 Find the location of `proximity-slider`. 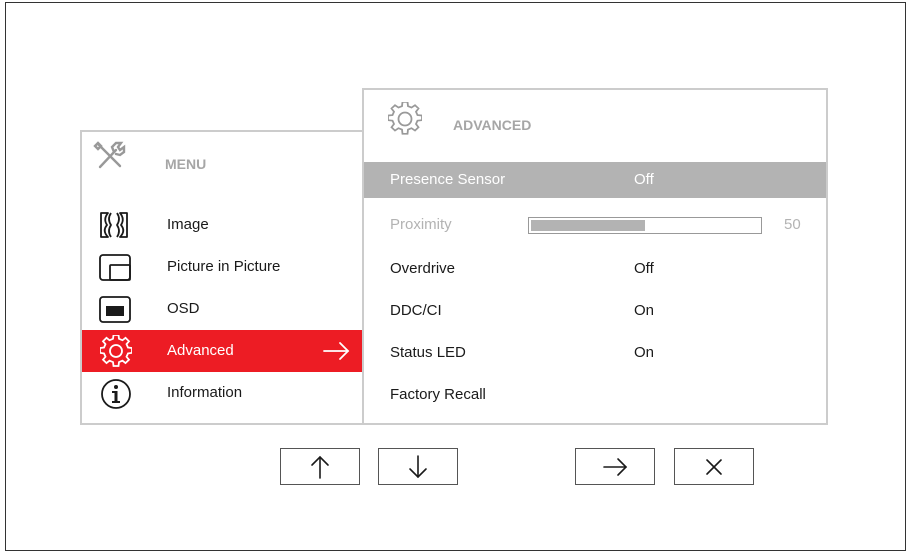

proximity-slider is located at coordinates (645, 225).